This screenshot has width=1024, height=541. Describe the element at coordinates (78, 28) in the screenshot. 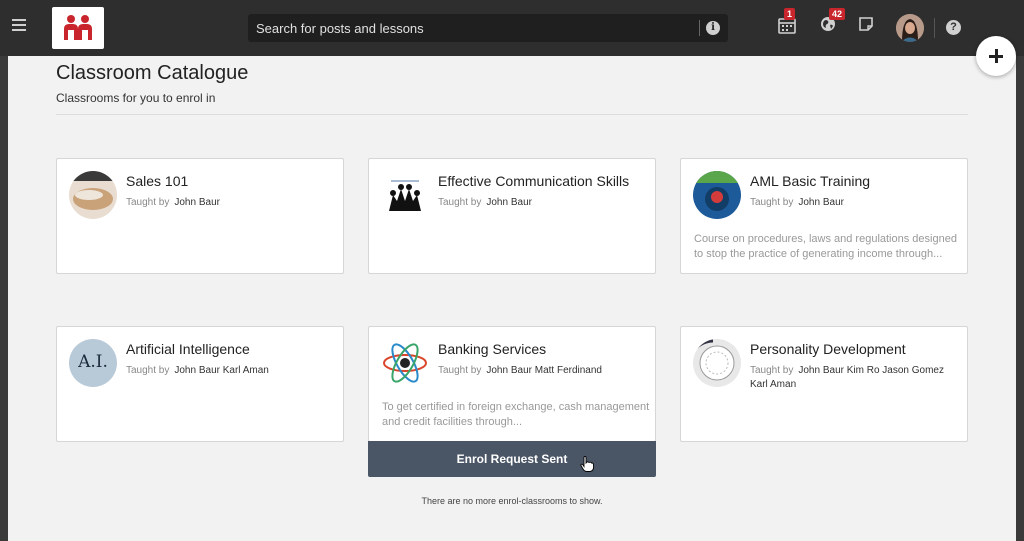

I see `brand-logo` at that location.